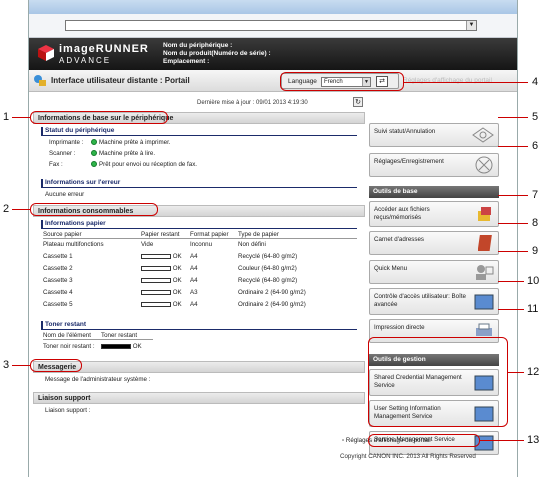 This screenshot has width=554, height=477. I want to click on divider, so click(200, 238).